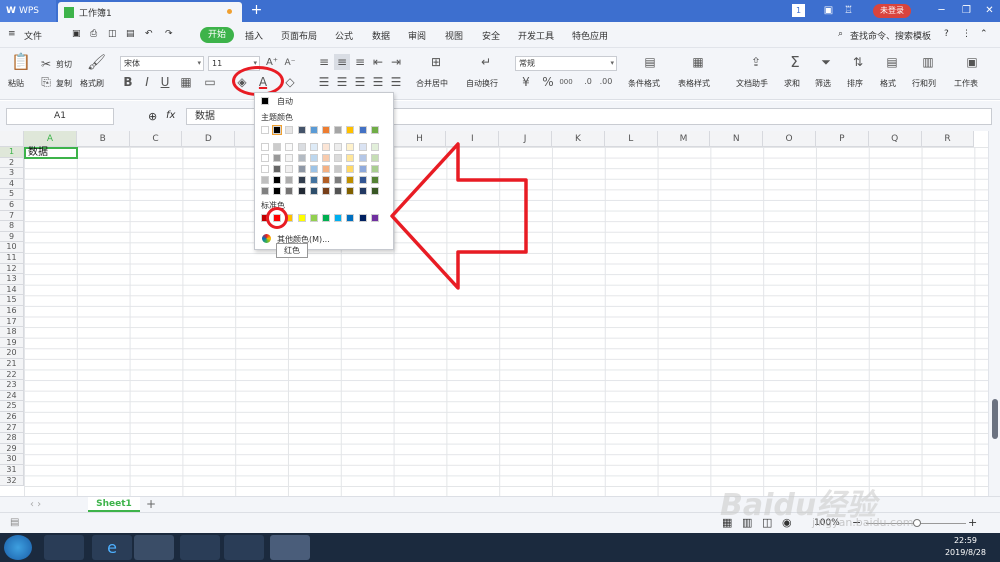  What do you see at coordinates (828, 10) in the screenshot?
I see `skin-icon: ▣` at bounding box center [828, 10].